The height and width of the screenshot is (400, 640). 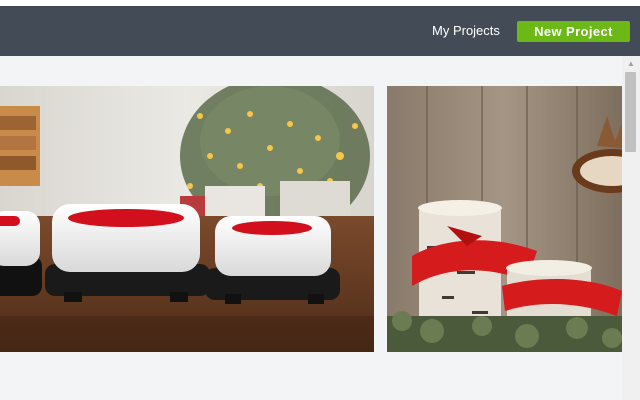 What do you see at coordinates (630, 112) in the screenshot?
I see `scroll-thumb` at bounding box center [630, 112].